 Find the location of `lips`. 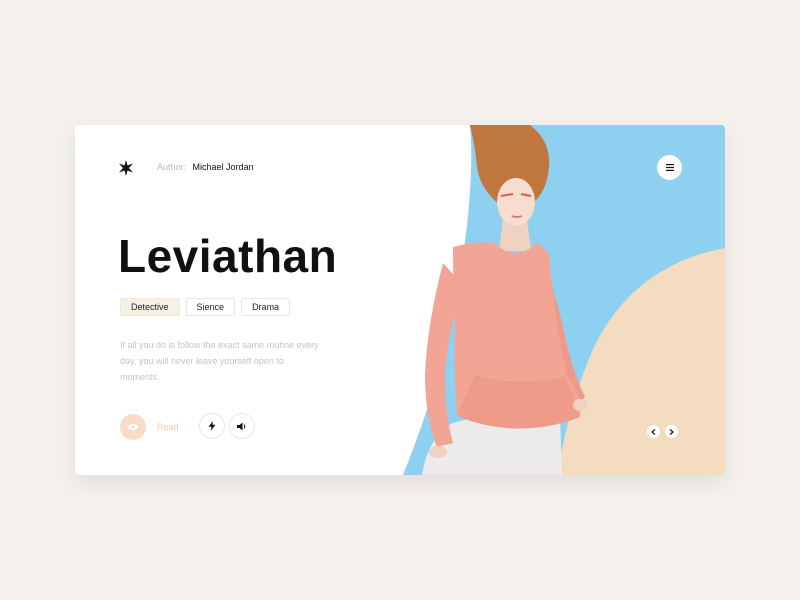

lips is located at coordinates (517, 216).